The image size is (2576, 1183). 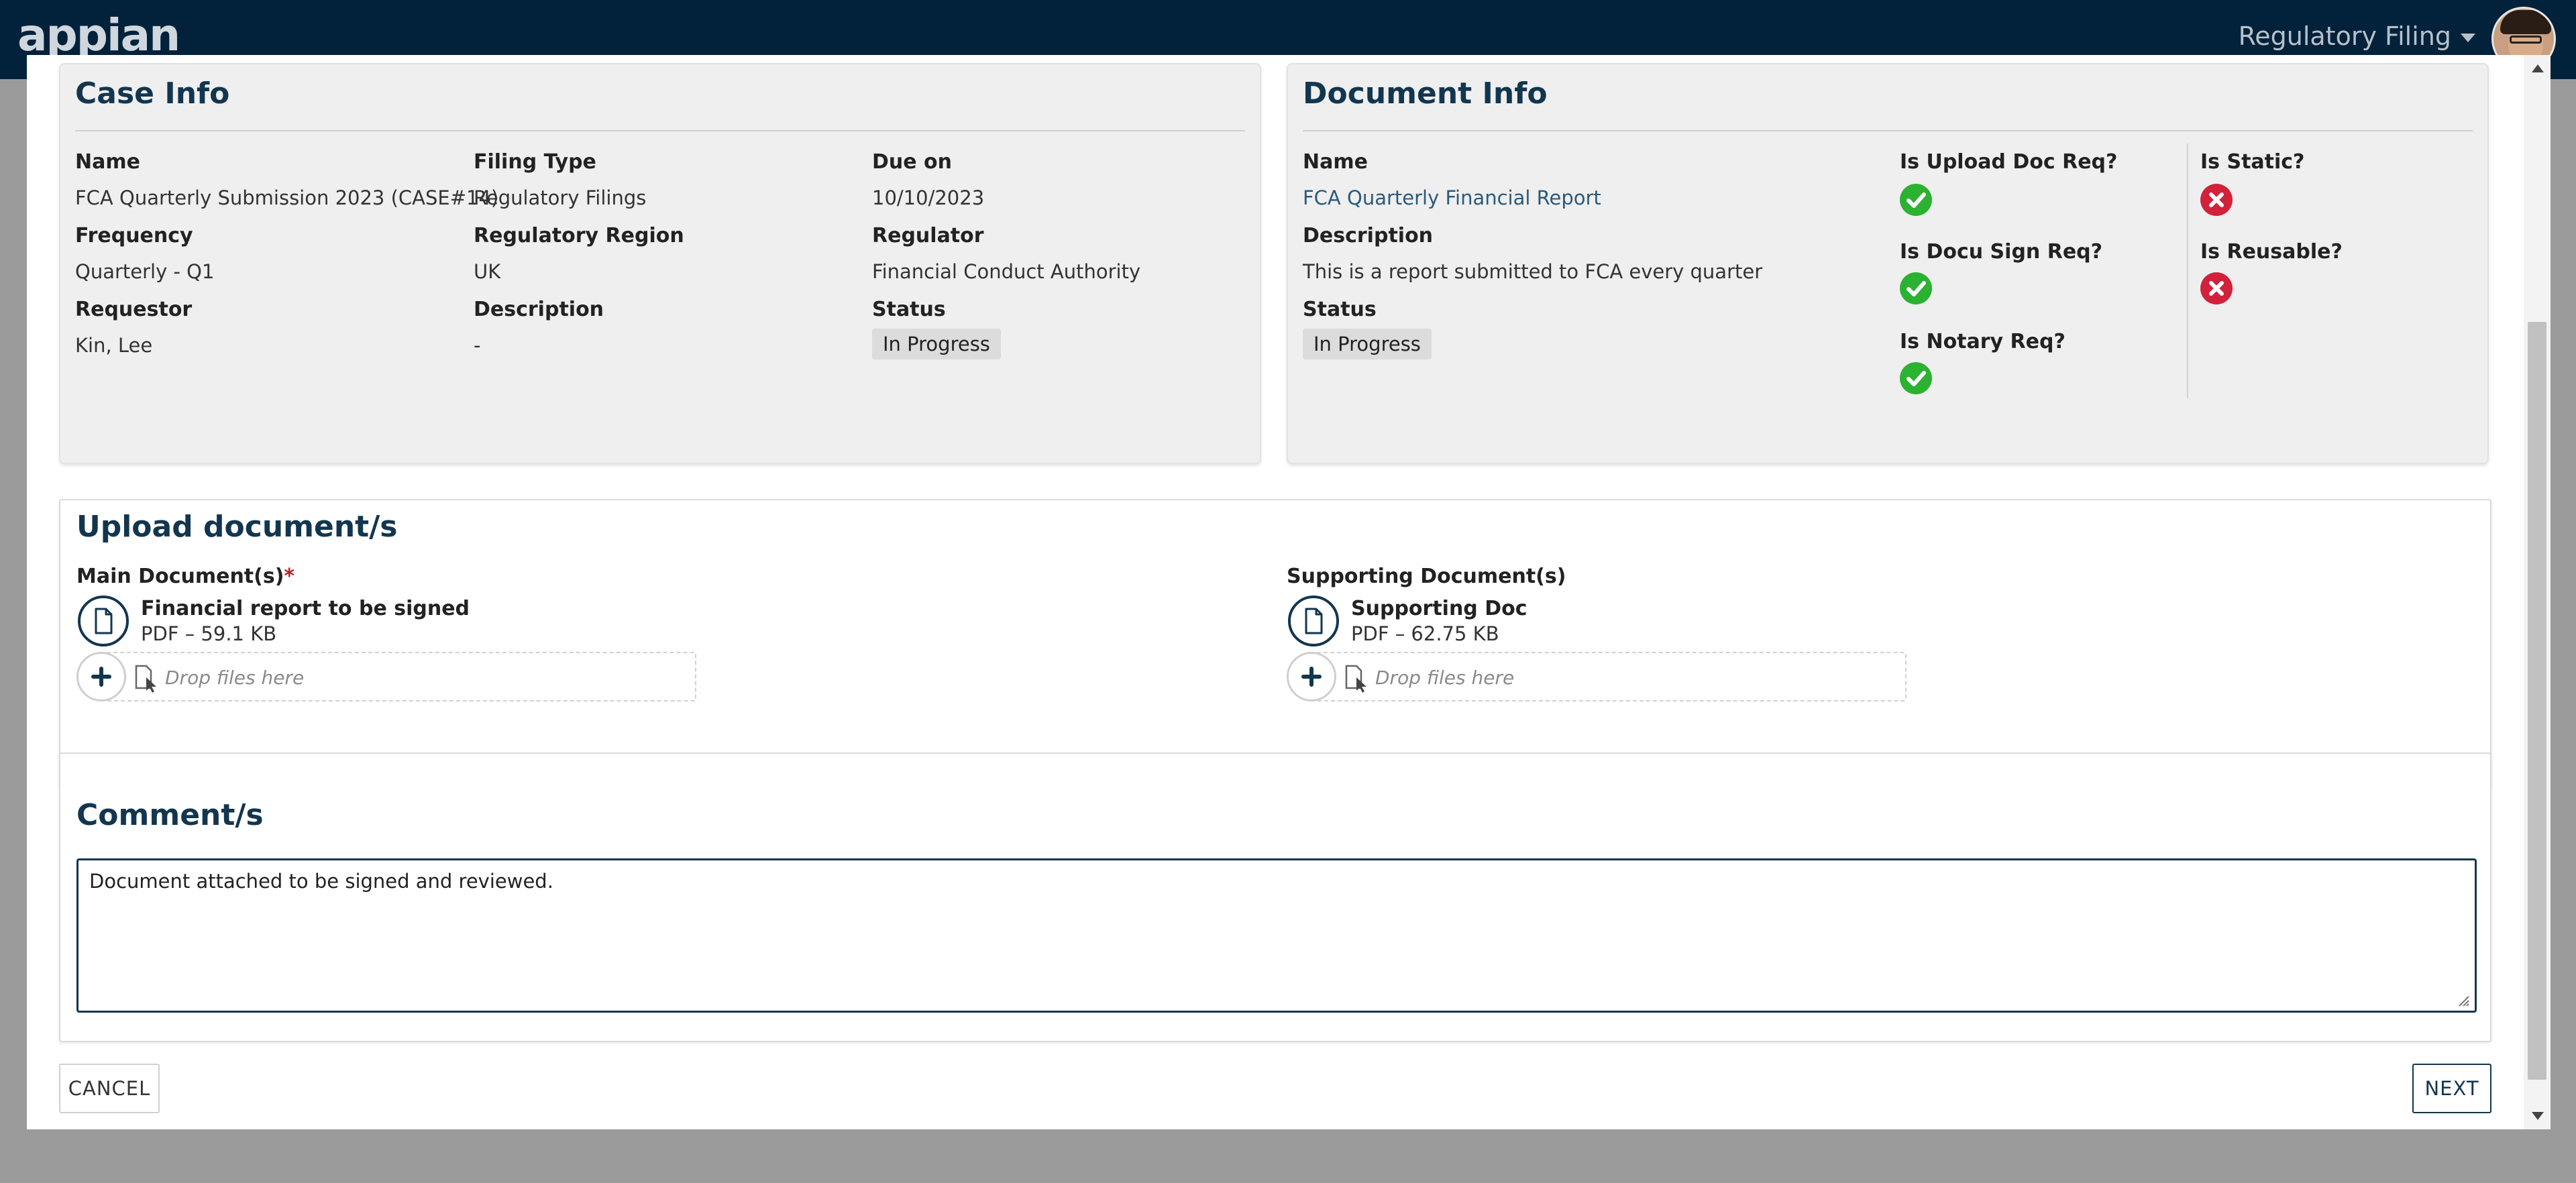 I want to click on case-description-value: -, so click(x=477, y=345).